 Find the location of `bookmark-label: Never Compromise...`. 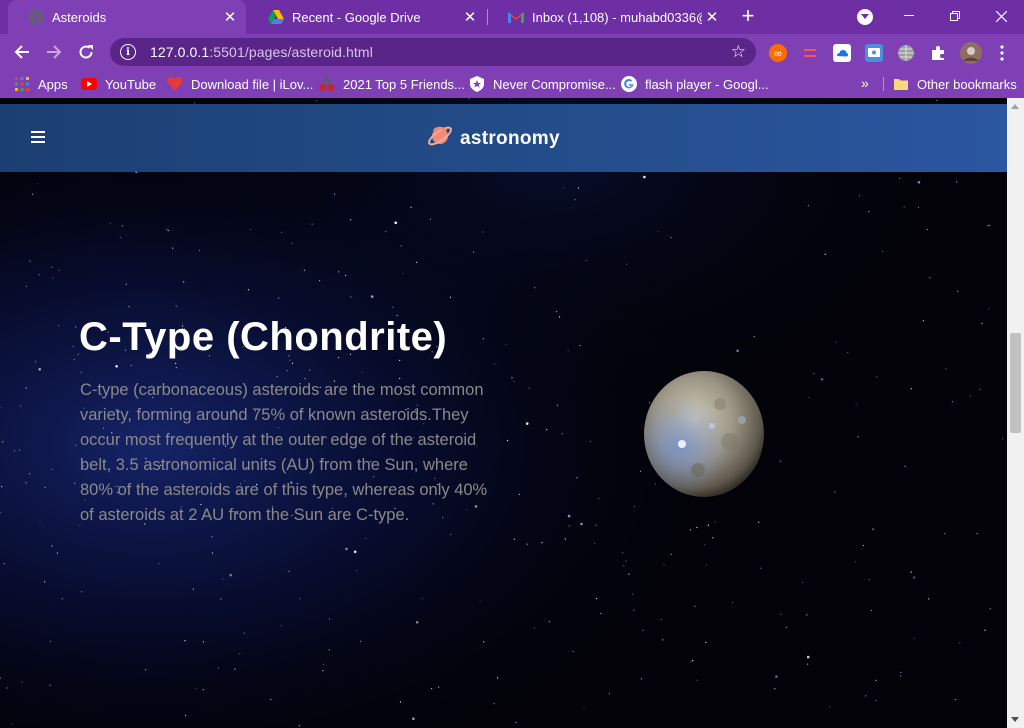

bookmark-label: Never Compromise... is located at coordinates (554, 84).